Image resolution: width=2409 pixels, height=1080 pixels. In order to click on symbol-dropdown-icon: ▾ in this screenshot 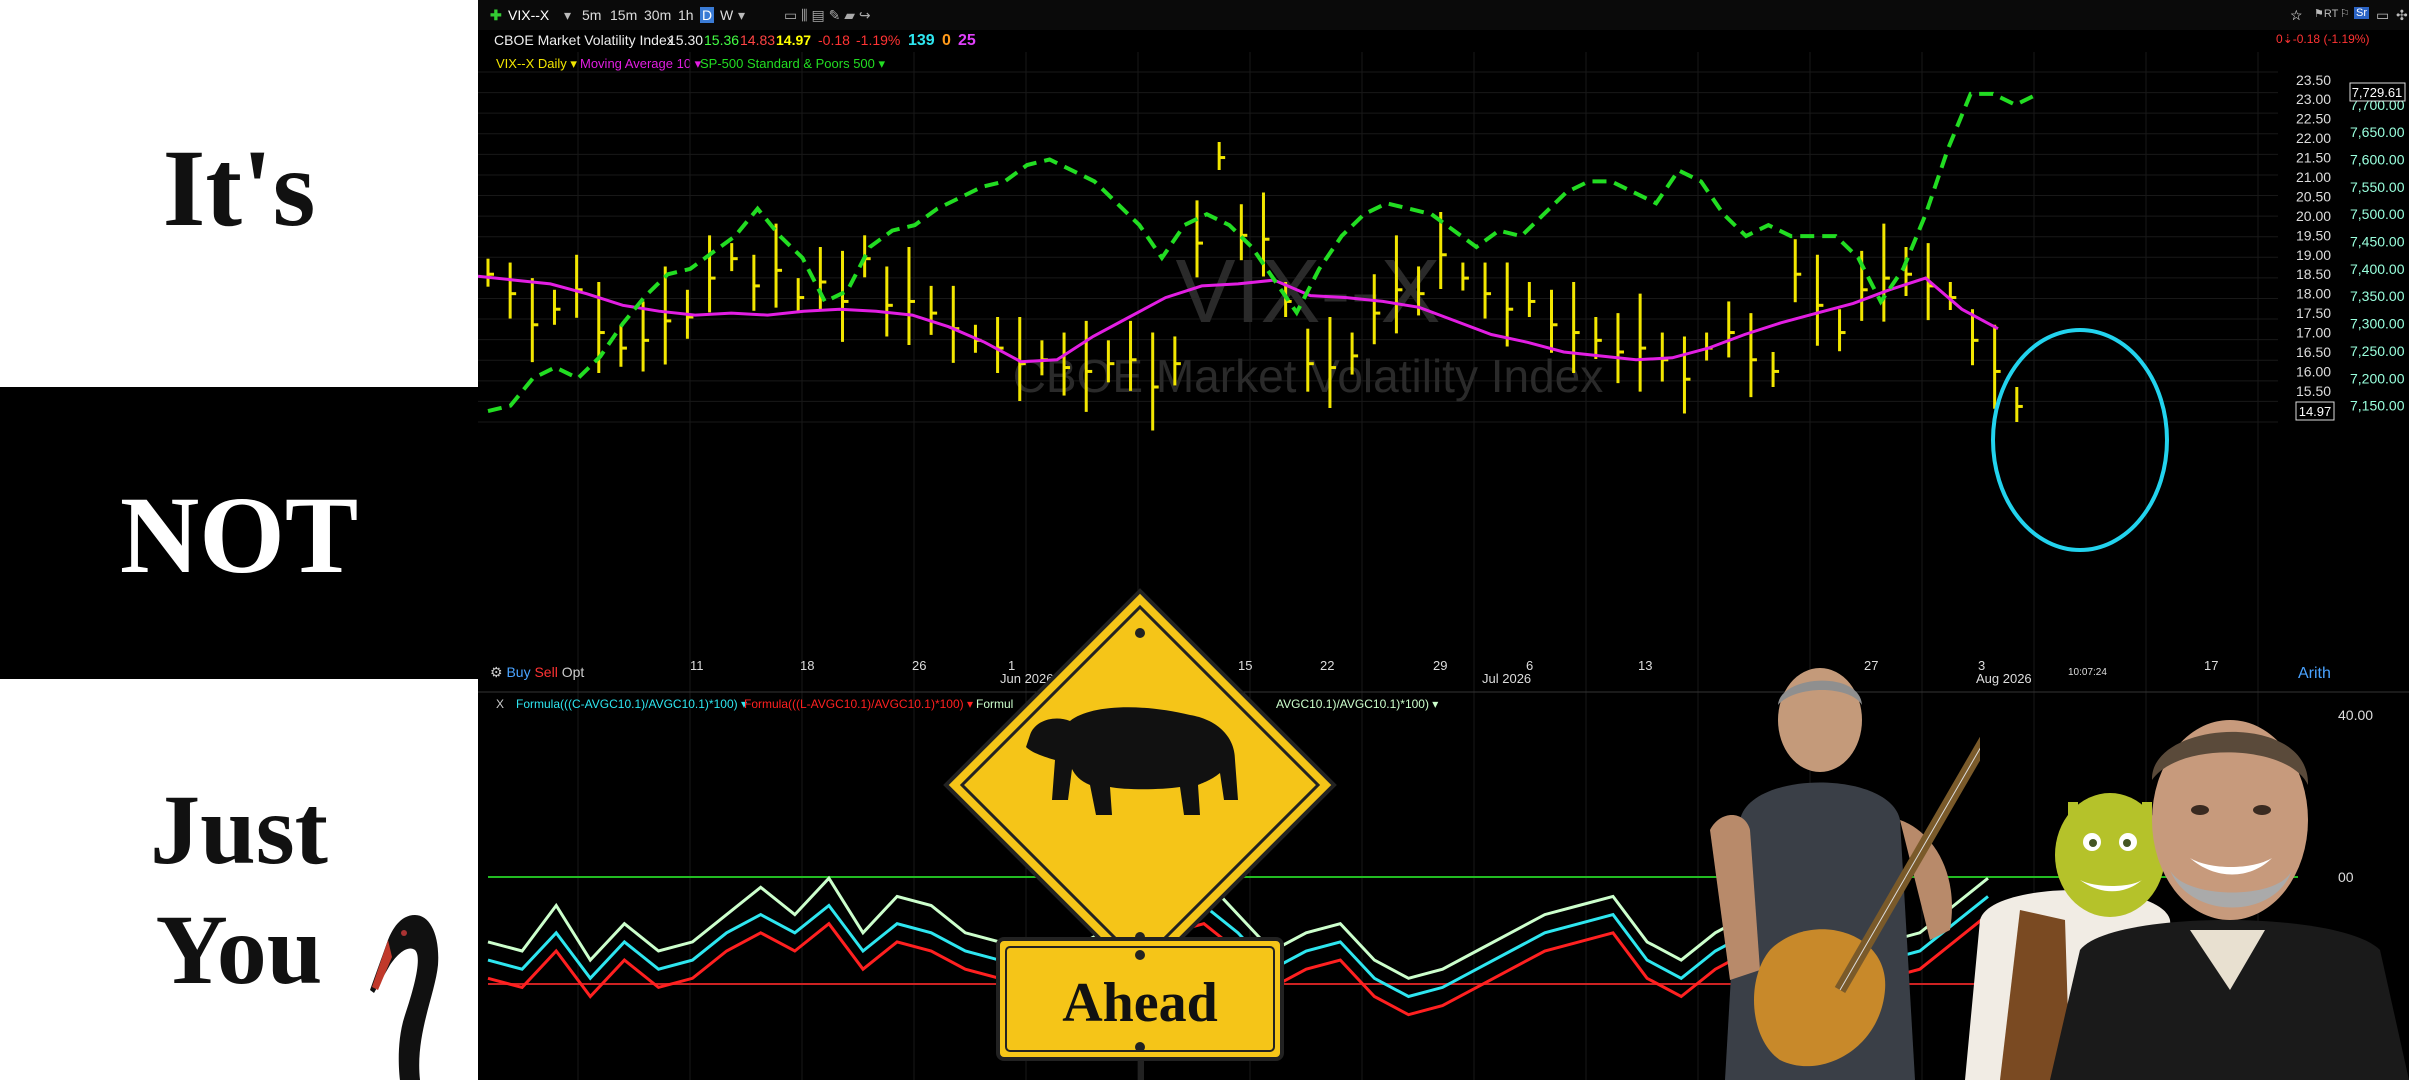, I will do `click(567, 15)`.